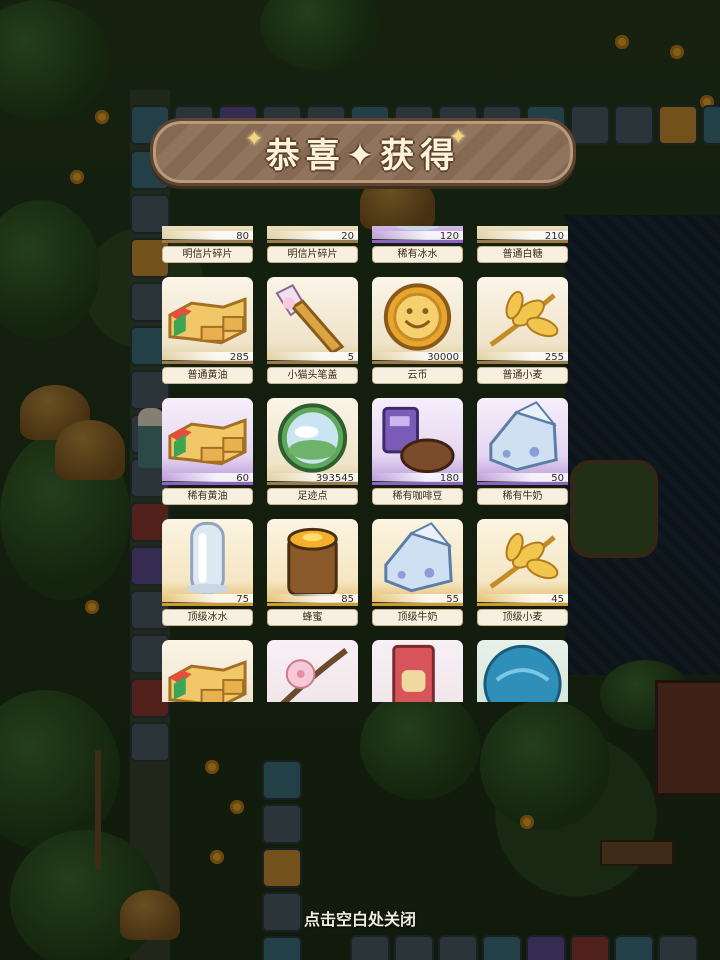 The height and width of the screenshot is (960, 720). What do you see at coordinates (207, 496) in the screenshot?
I see `reward-item-name: 稀有黄油` at bounding box center [207, 496].